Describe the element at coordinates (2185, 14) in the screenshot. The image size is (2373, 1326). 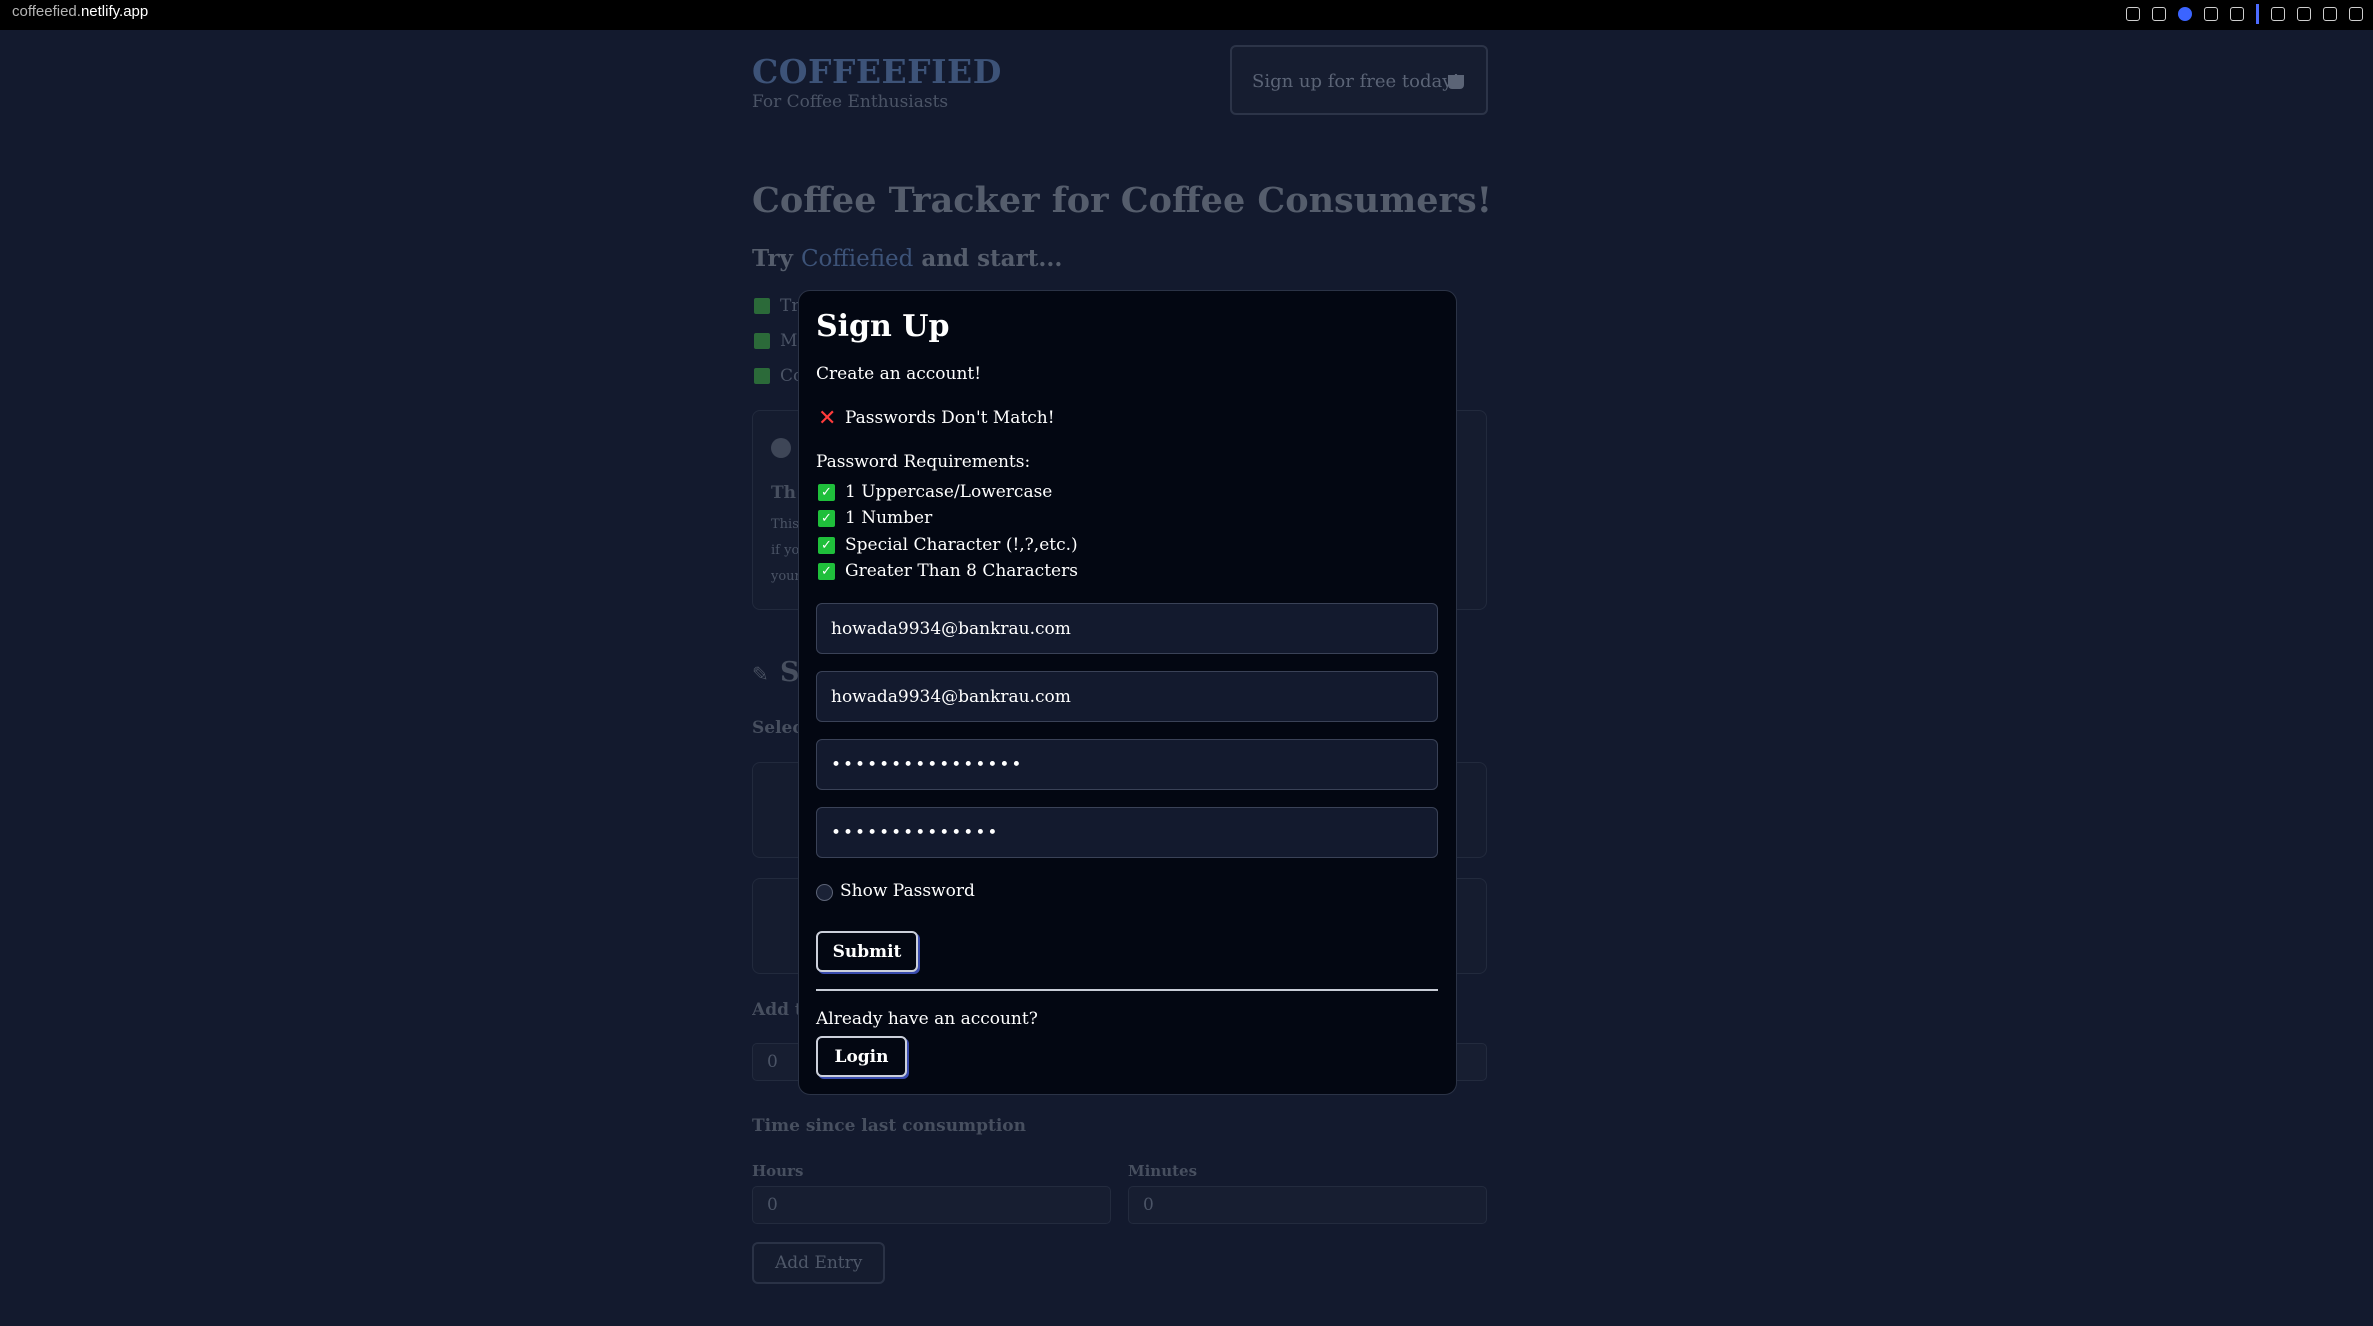
I see `shield-icon` at that location.